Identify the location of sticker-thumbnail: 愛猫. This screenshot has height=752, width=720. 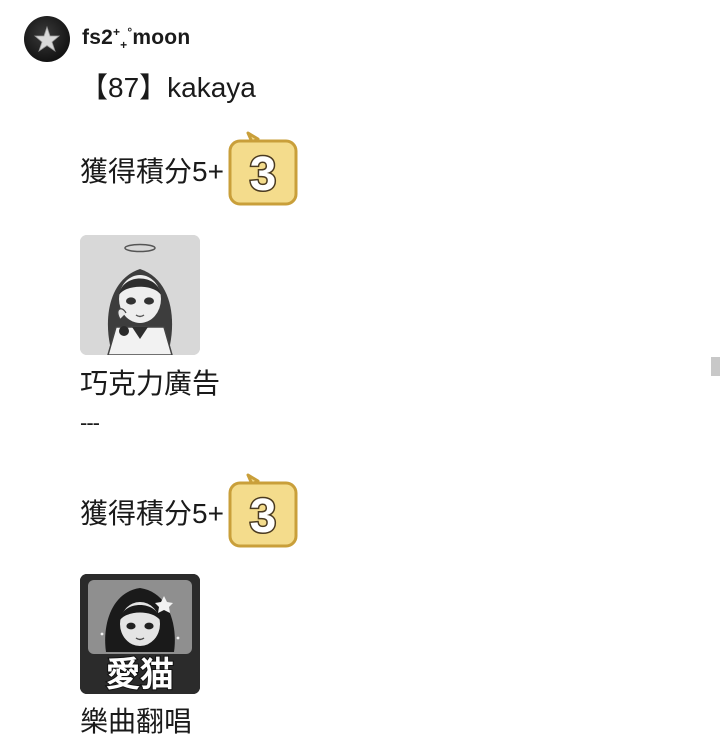
(140, 634).